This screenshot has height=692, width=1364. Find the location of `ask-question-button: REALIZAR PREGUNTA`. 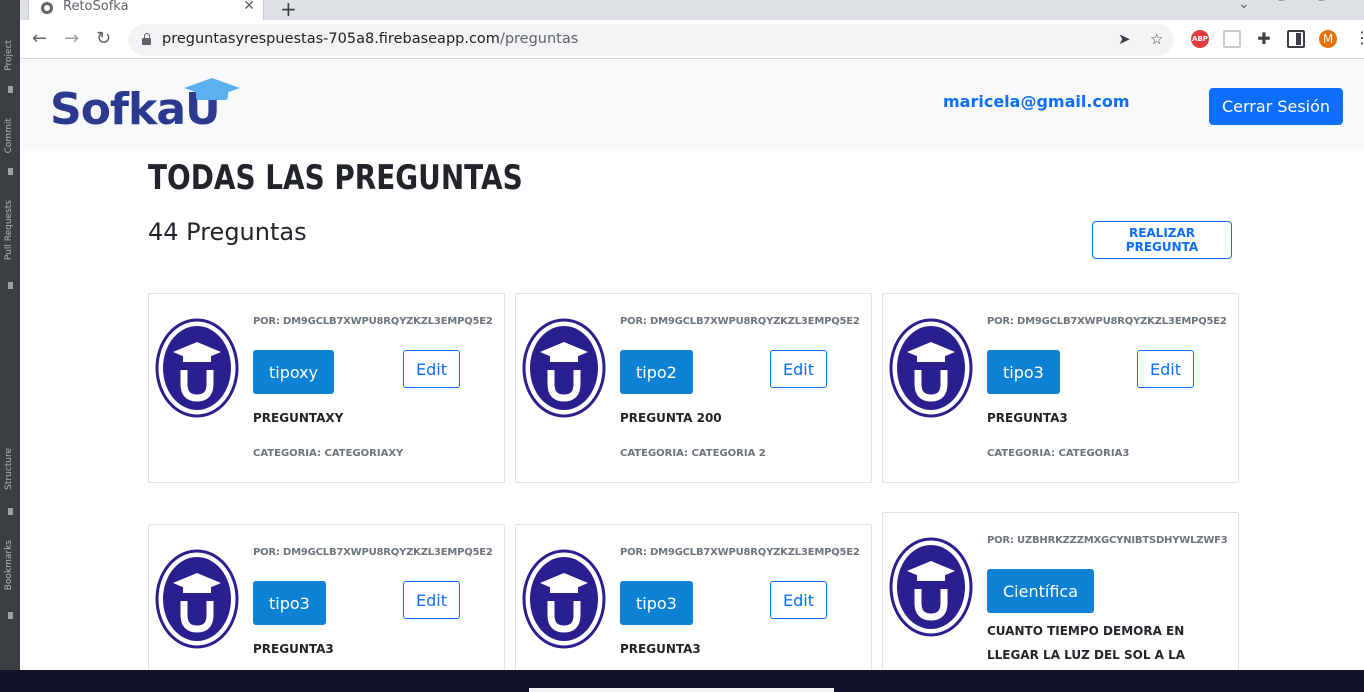

ask-question-button: REALIZAR PREGUNTA is located at coordinates (1162, 240).